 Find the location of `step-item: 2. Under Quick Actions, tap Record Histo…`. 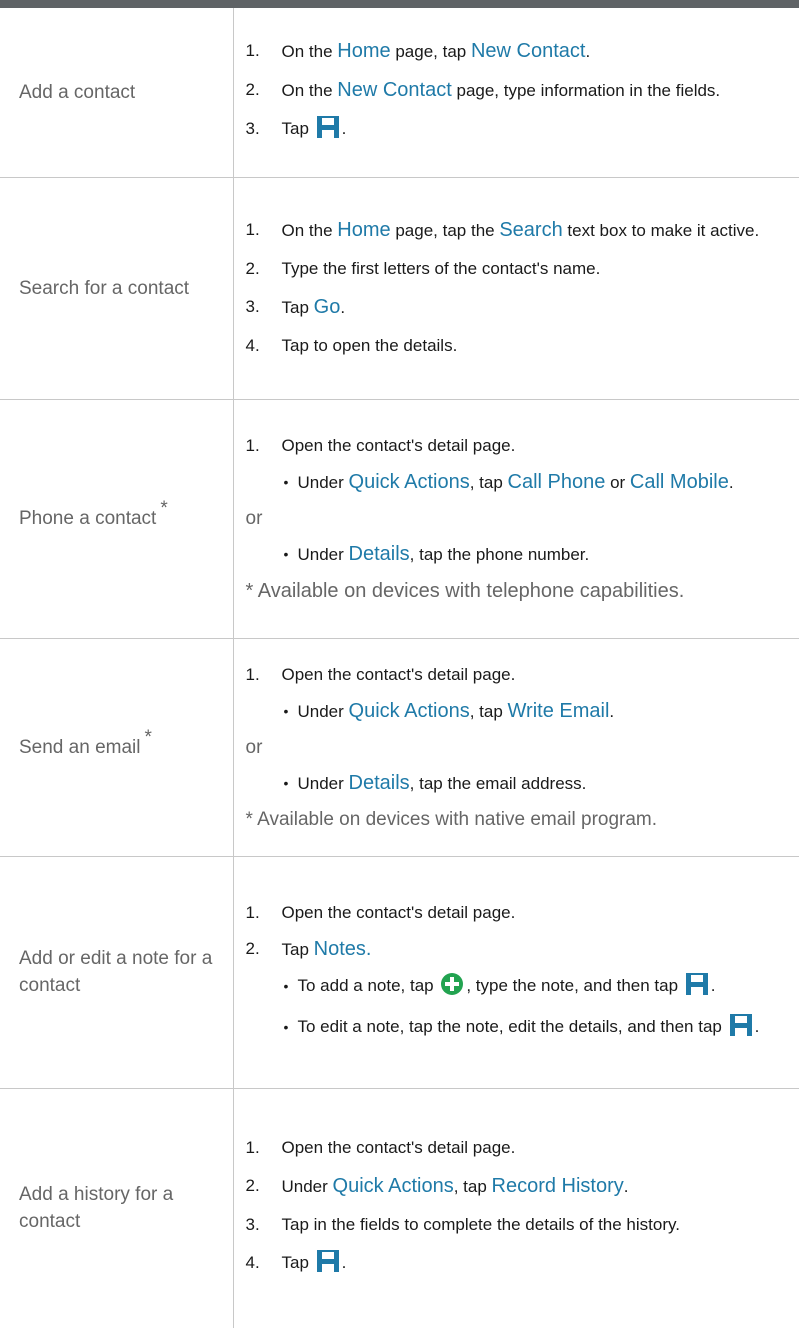

step-item: 2. Under Quick Actions, tap Record Histo… is located at coordinates (519, 1186).